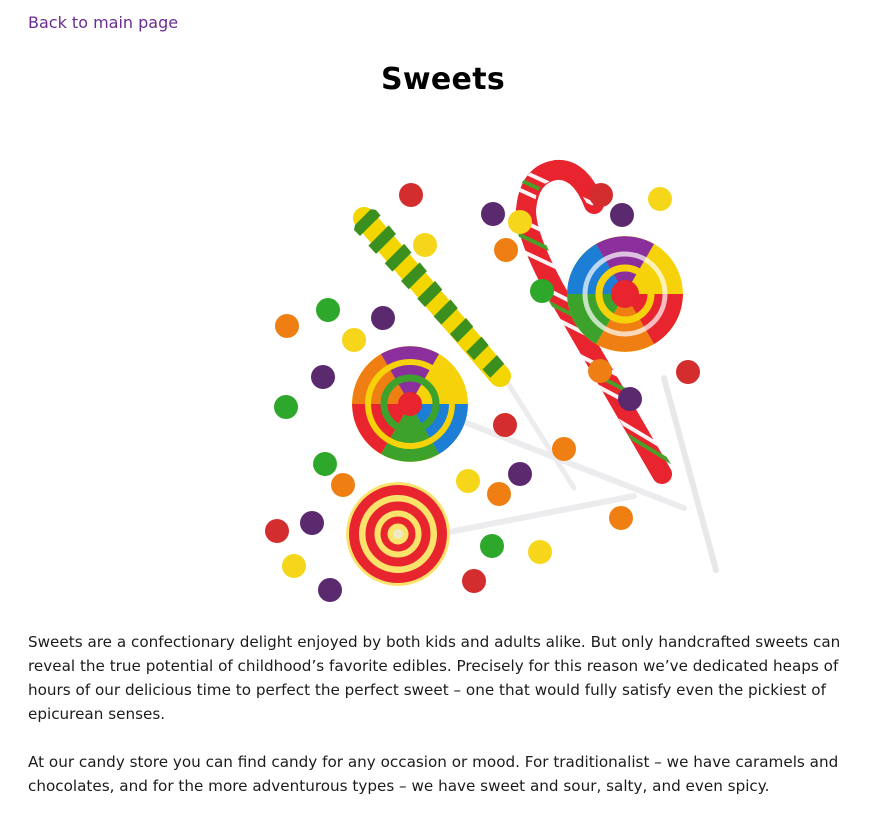  I want to click on lollipop-rainbow-large, so click(625, 294).